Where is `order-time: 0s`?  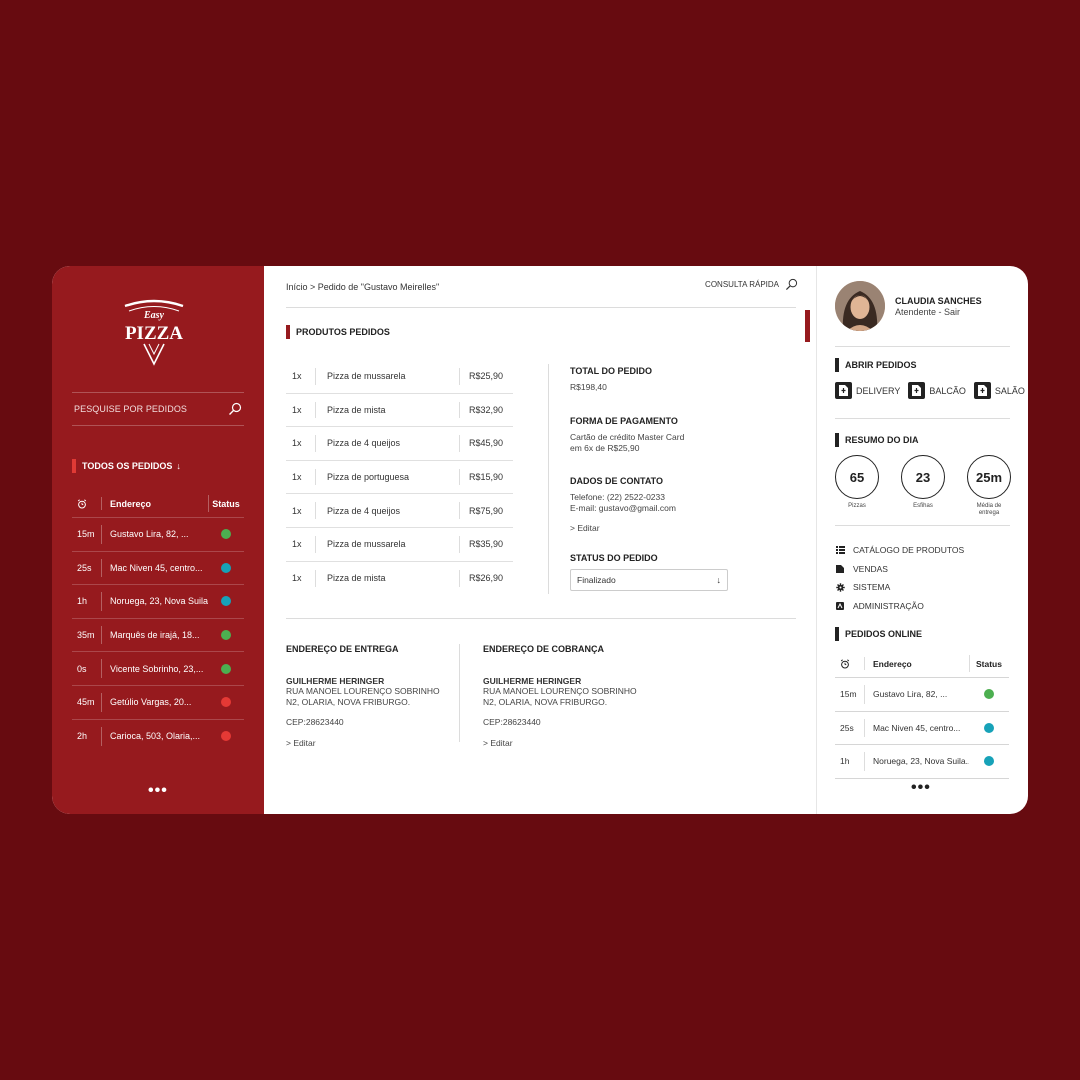 order-time: 0s is located at coordinates (87, 668).